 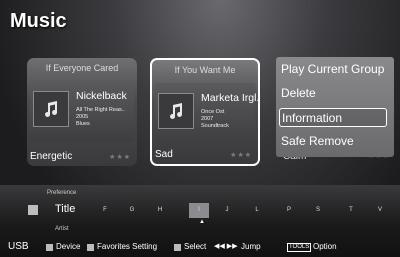 What do you see at coordinates (333, 93) in the screenshot?
I see `menu-item-delete: Delete` at bounding box center [333, 93].